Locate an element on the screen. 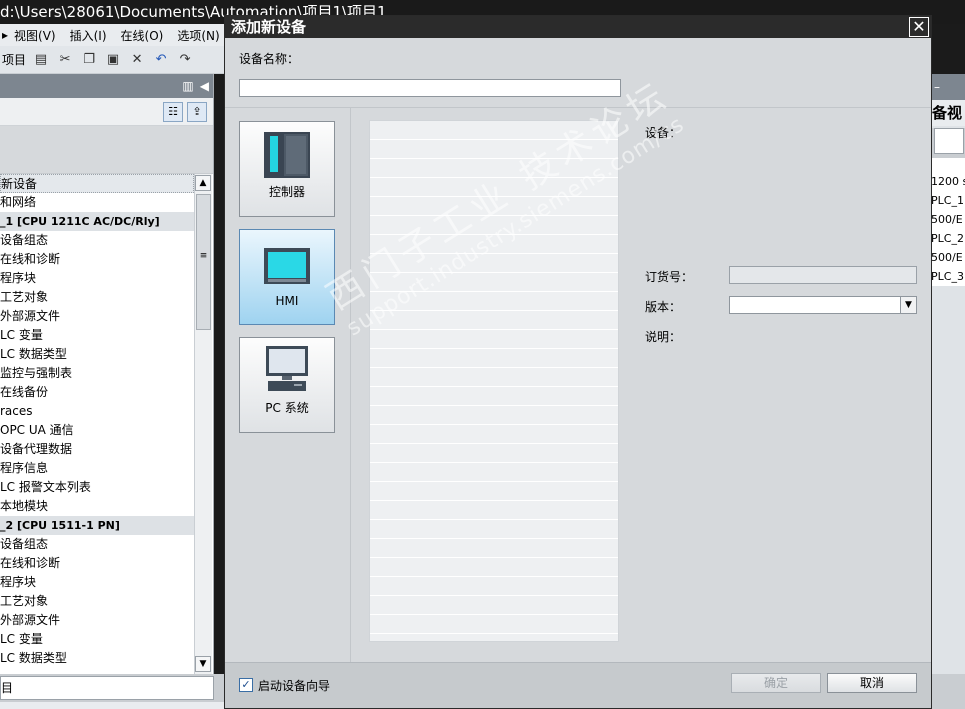 Image resolution: width=965 pixels, height=709 pixels. tree-item: OPC UA 通信 is located at coordinates (97, 430).